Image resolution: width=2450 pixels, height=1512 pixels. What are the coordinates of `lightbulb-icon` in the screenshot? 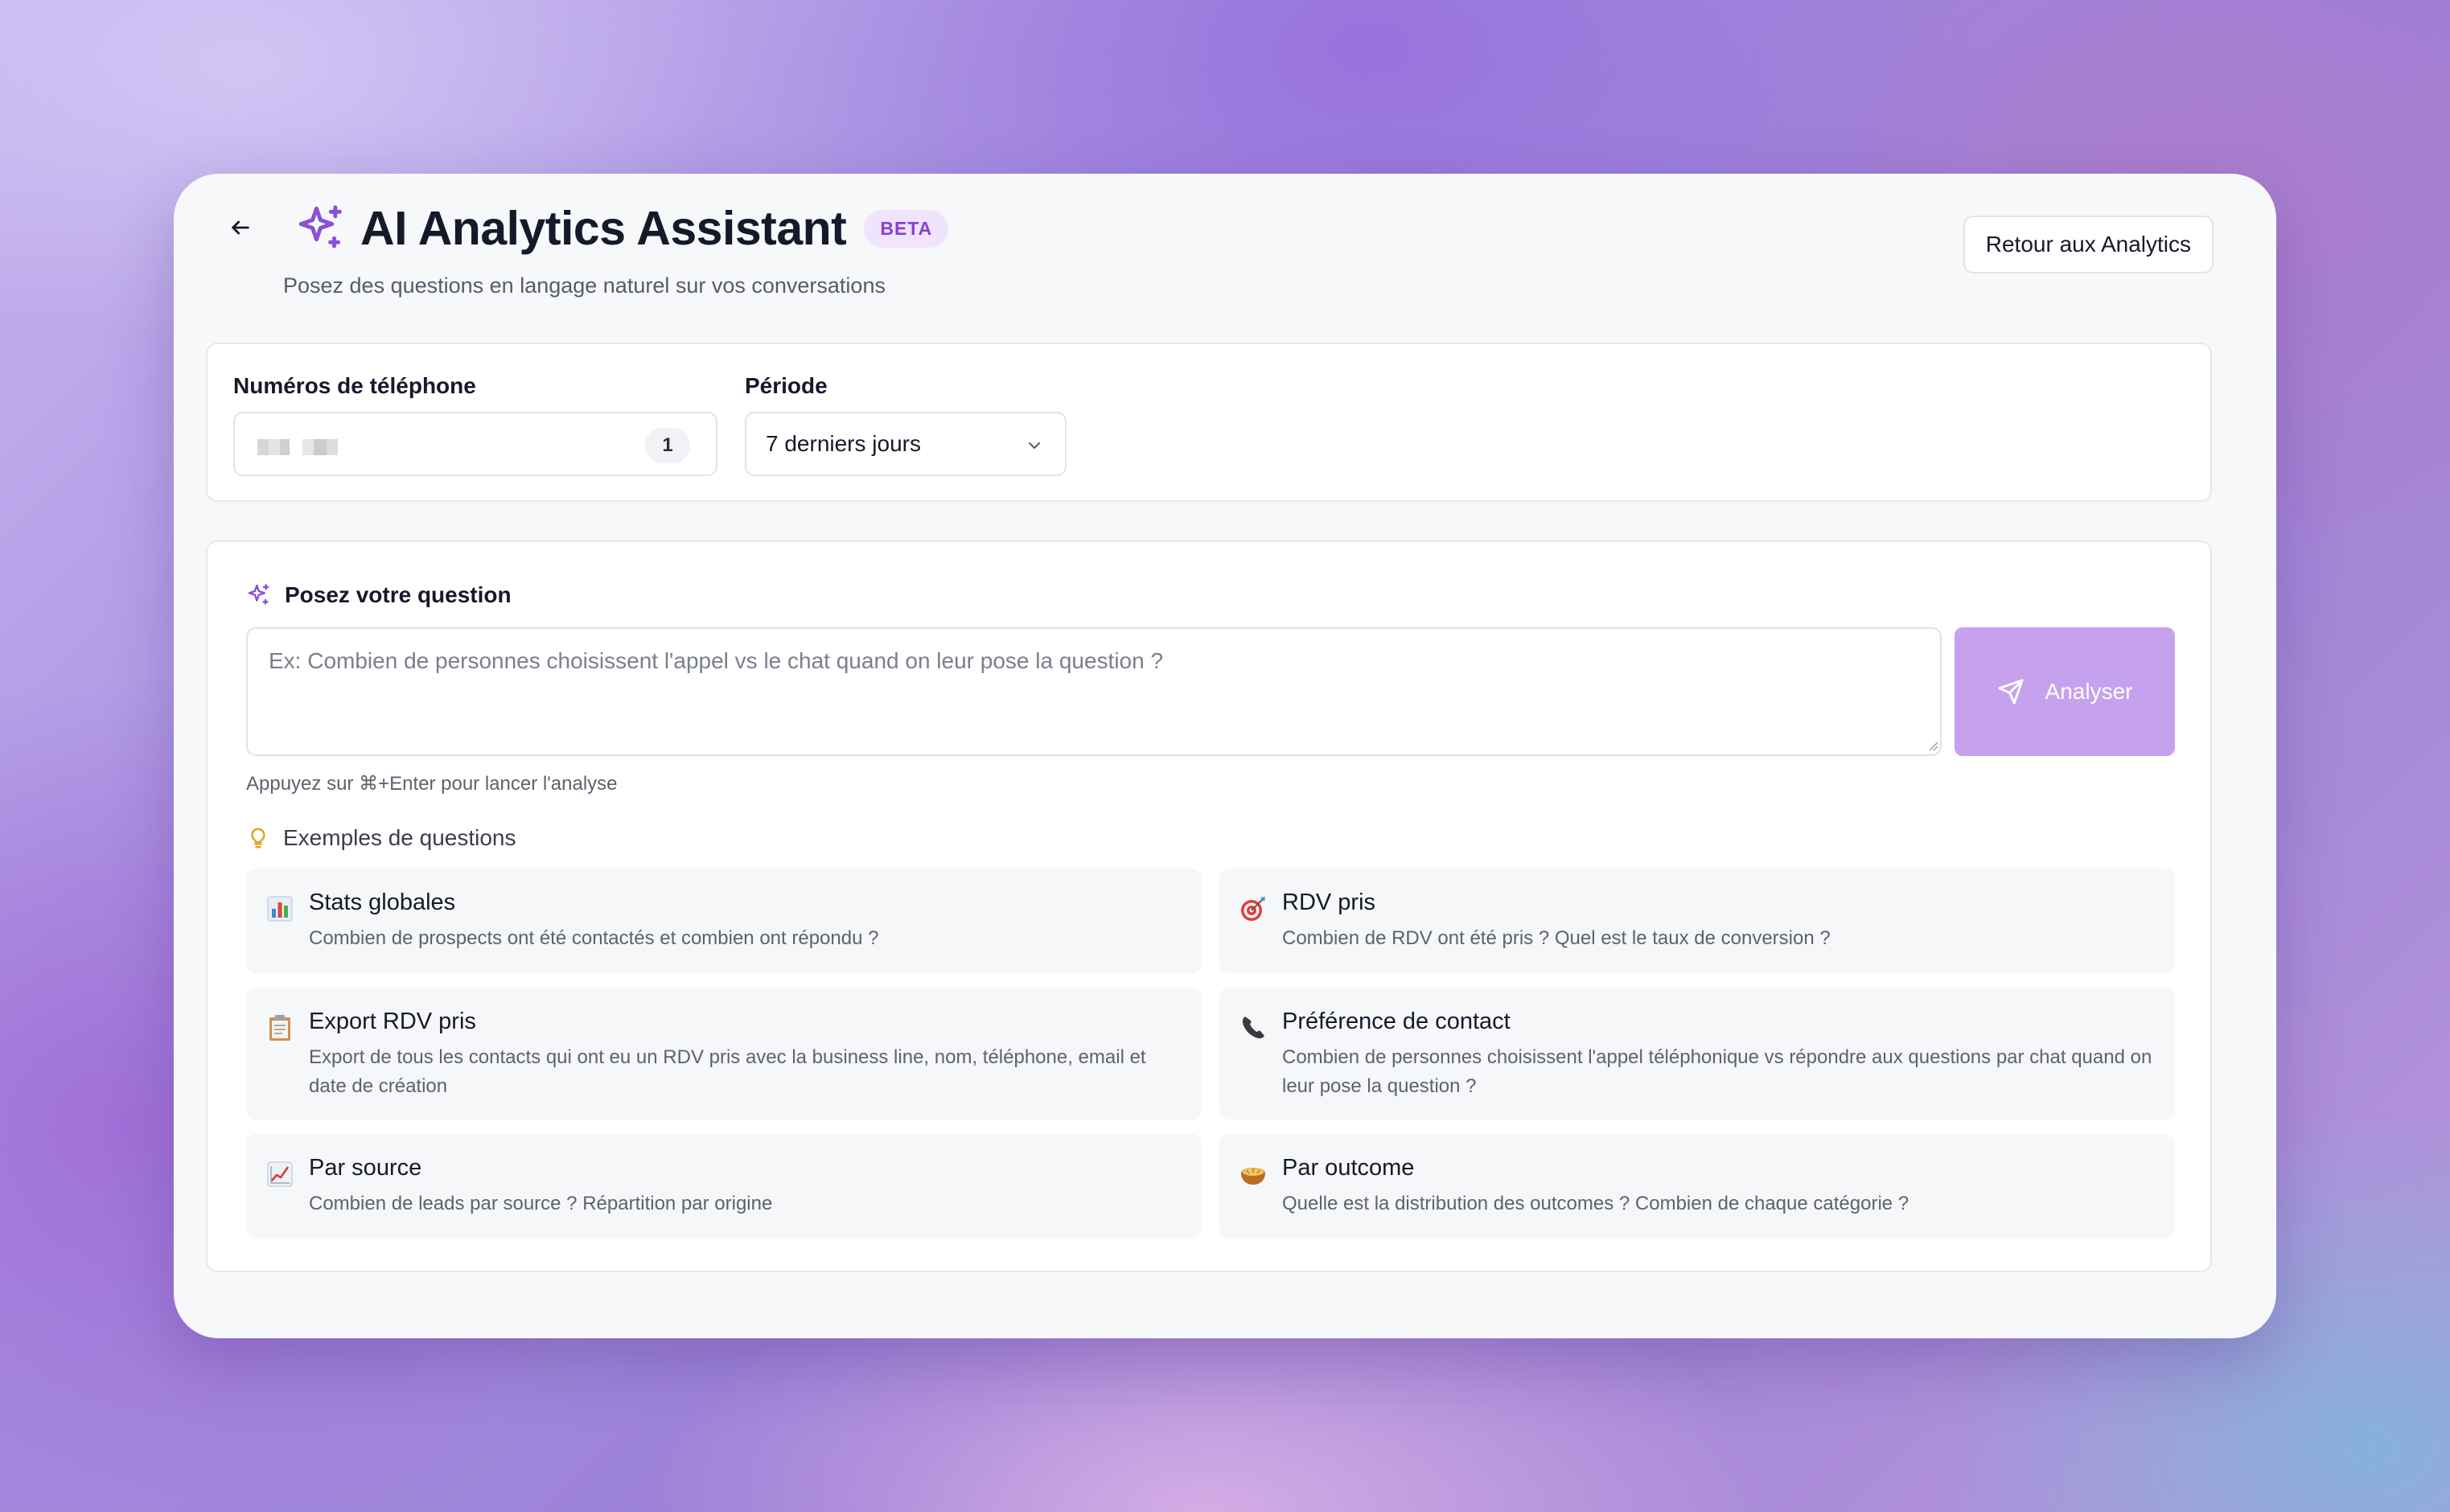 It's located at (258, 838).